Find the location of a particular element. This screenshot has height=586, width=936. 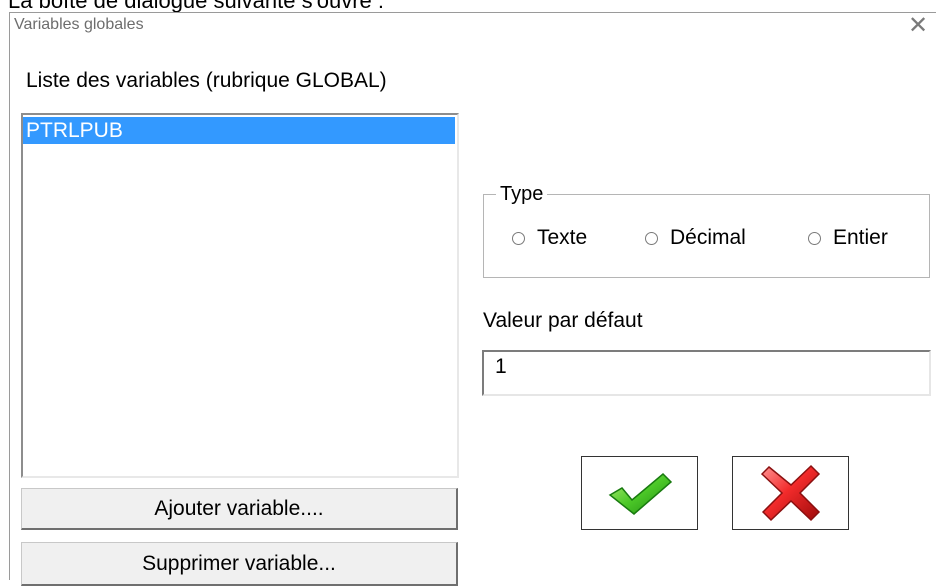

variables-list-label: Liste des variables (rubrique GLOBAL) is located at coordinates (206, 80).